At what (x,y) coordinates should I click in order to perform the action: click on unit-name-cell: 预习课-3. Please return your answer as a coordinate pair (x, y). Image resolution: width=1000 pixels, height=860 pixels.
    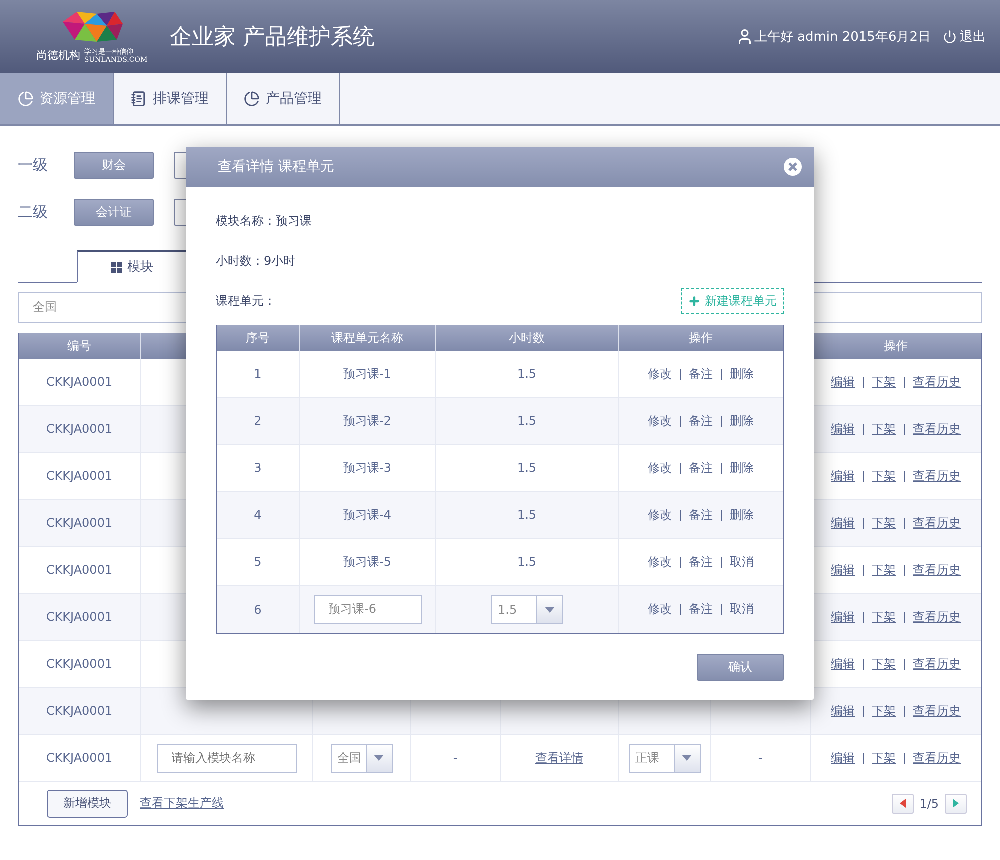
    Looking at the image, I should click on (368, 468).